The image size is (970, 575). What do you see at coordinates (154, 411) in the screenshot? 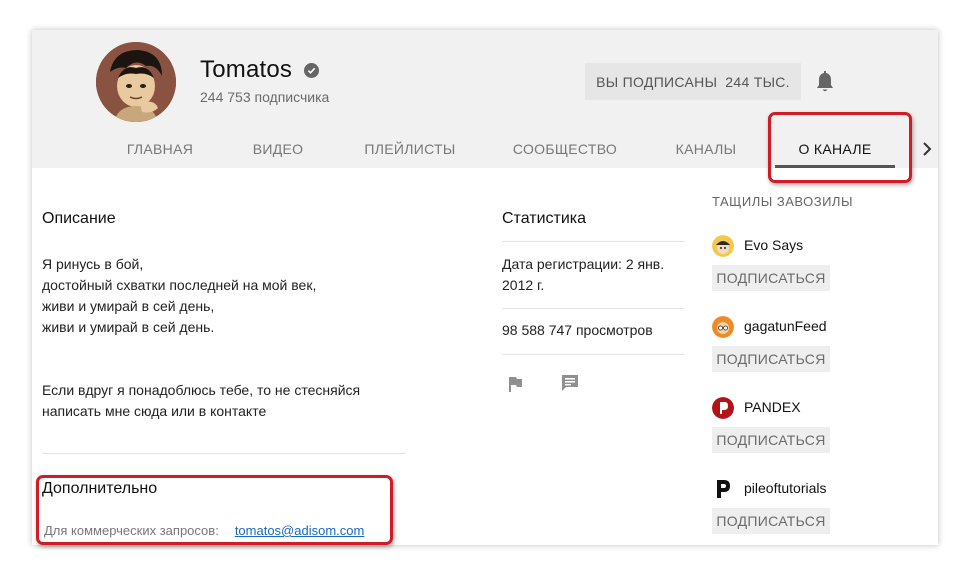
I see `description-line: написать мне сюда или в контакте` at bounding box center [154, 411].